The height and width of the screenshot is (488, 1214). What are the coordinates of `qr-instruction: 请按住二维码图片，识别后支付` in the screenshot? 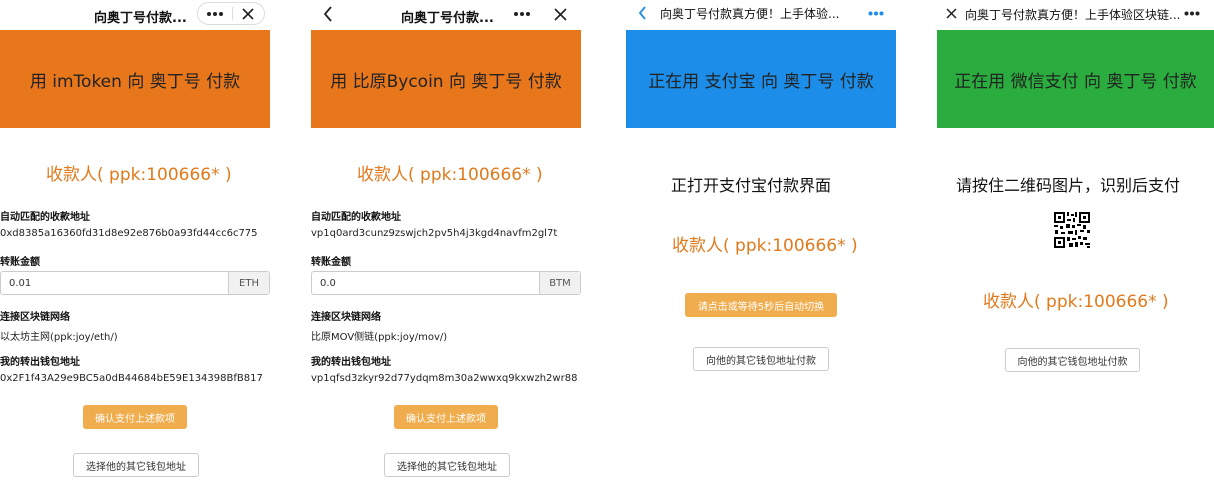 It's located at (1068, 185).